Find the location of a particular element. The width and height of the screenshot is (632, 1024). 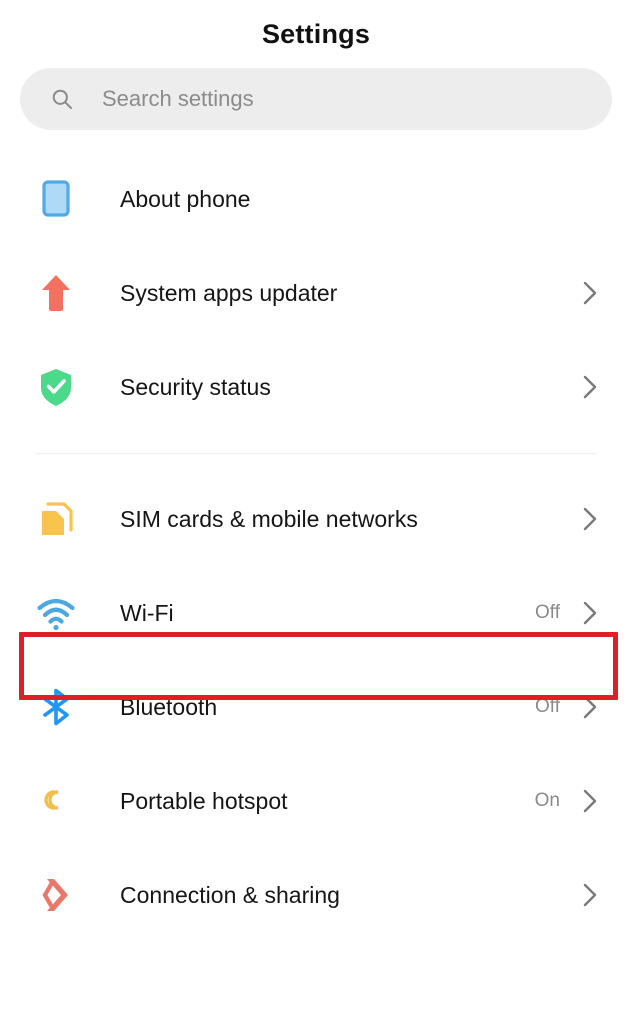

wifi-icon is located at coordinates (56, 613).